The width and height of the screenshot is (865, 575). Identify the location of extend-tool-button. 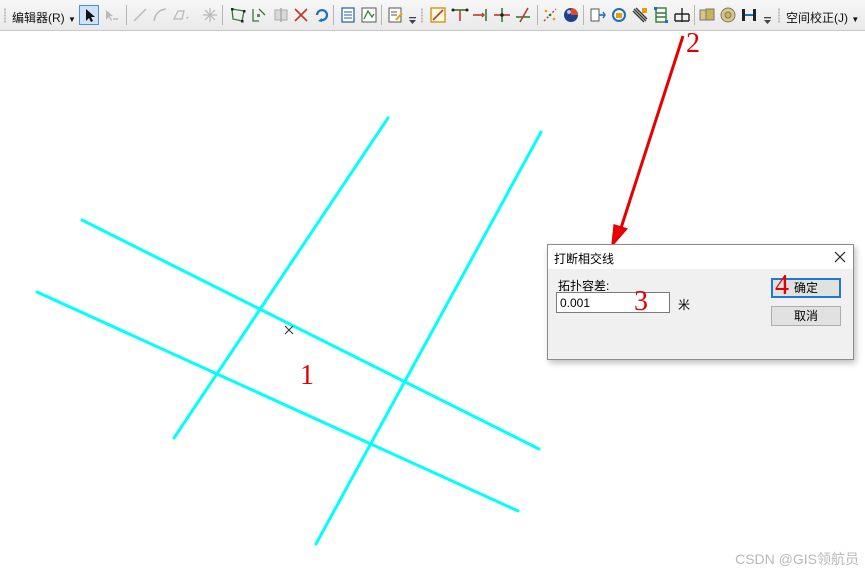
(460, 15).